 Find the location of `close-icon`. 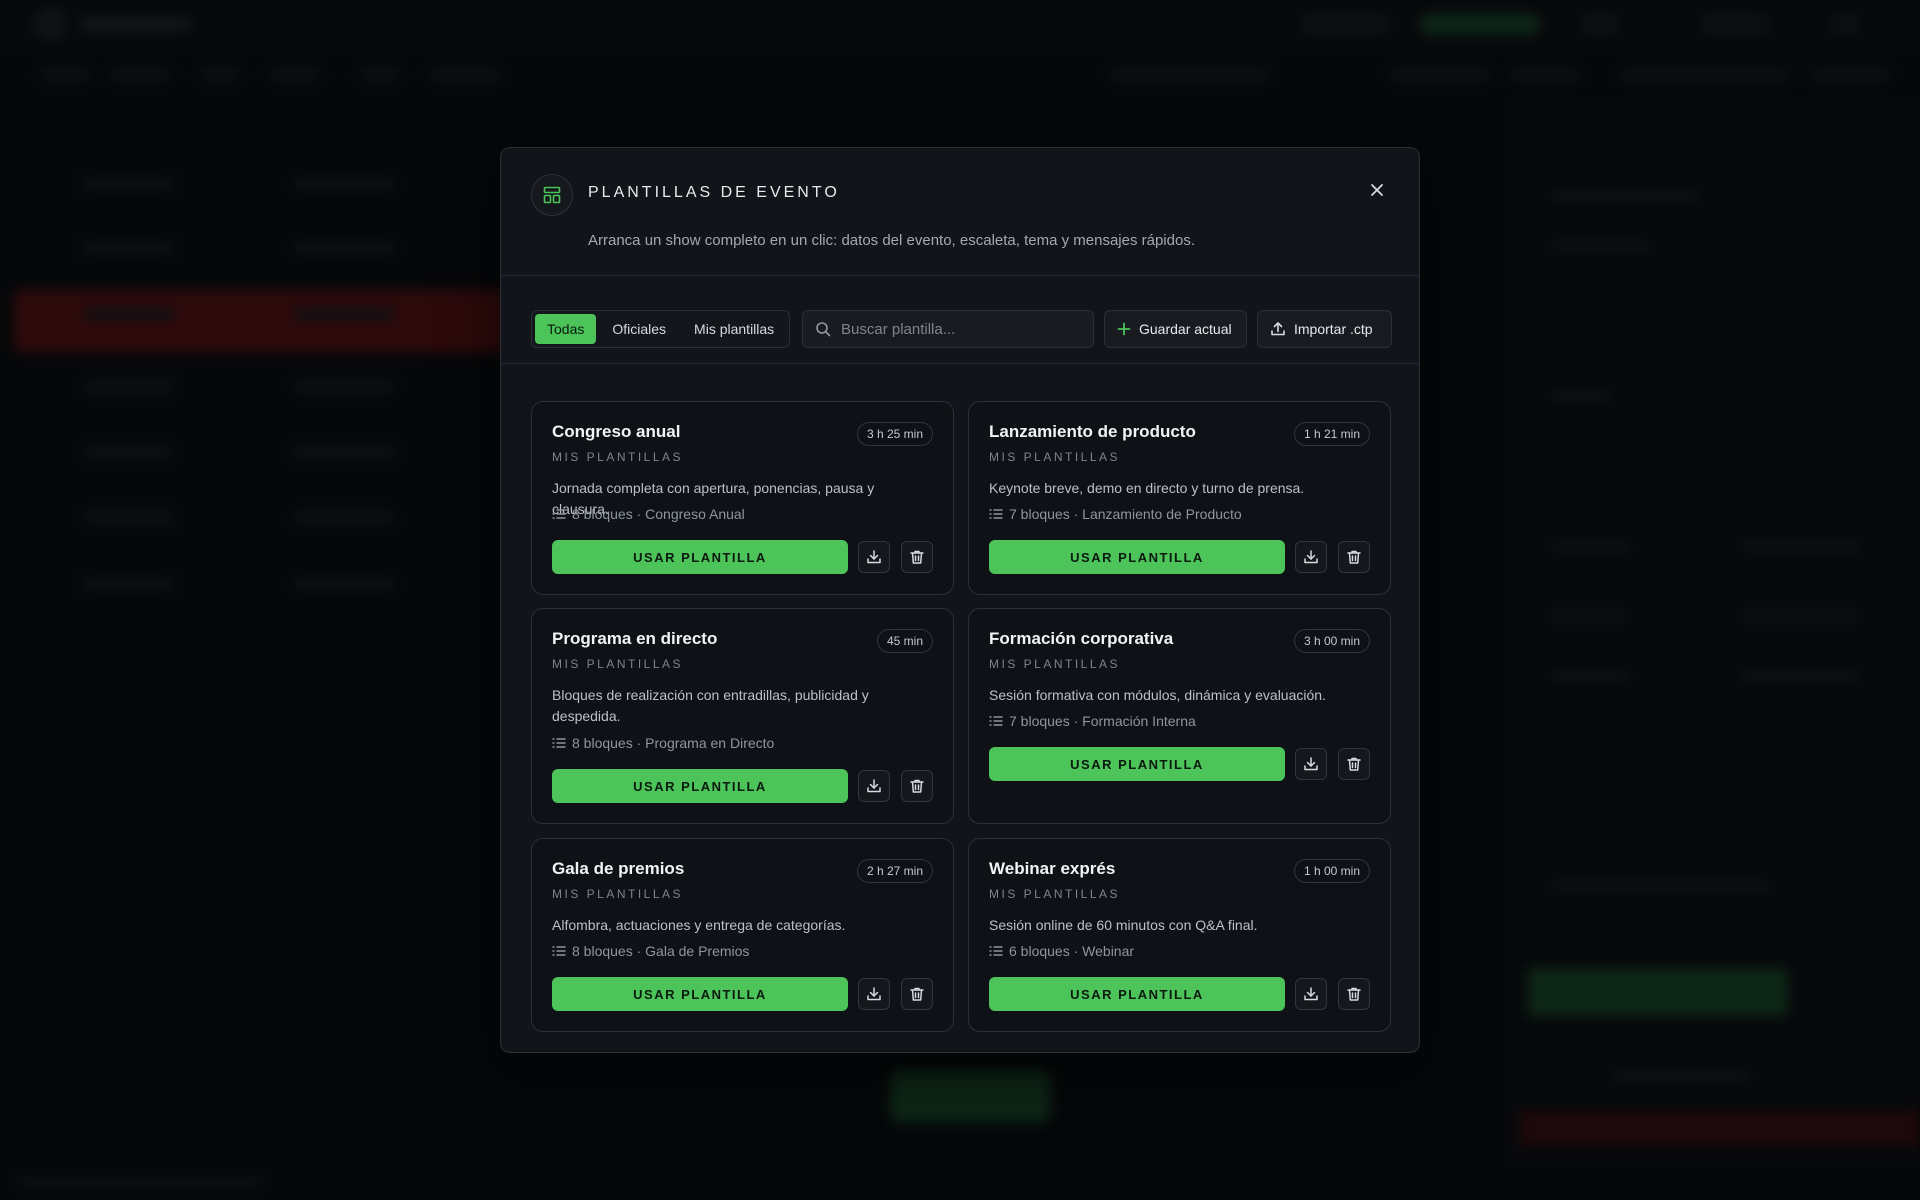

close-icon is located at coordinates (1377, 190).